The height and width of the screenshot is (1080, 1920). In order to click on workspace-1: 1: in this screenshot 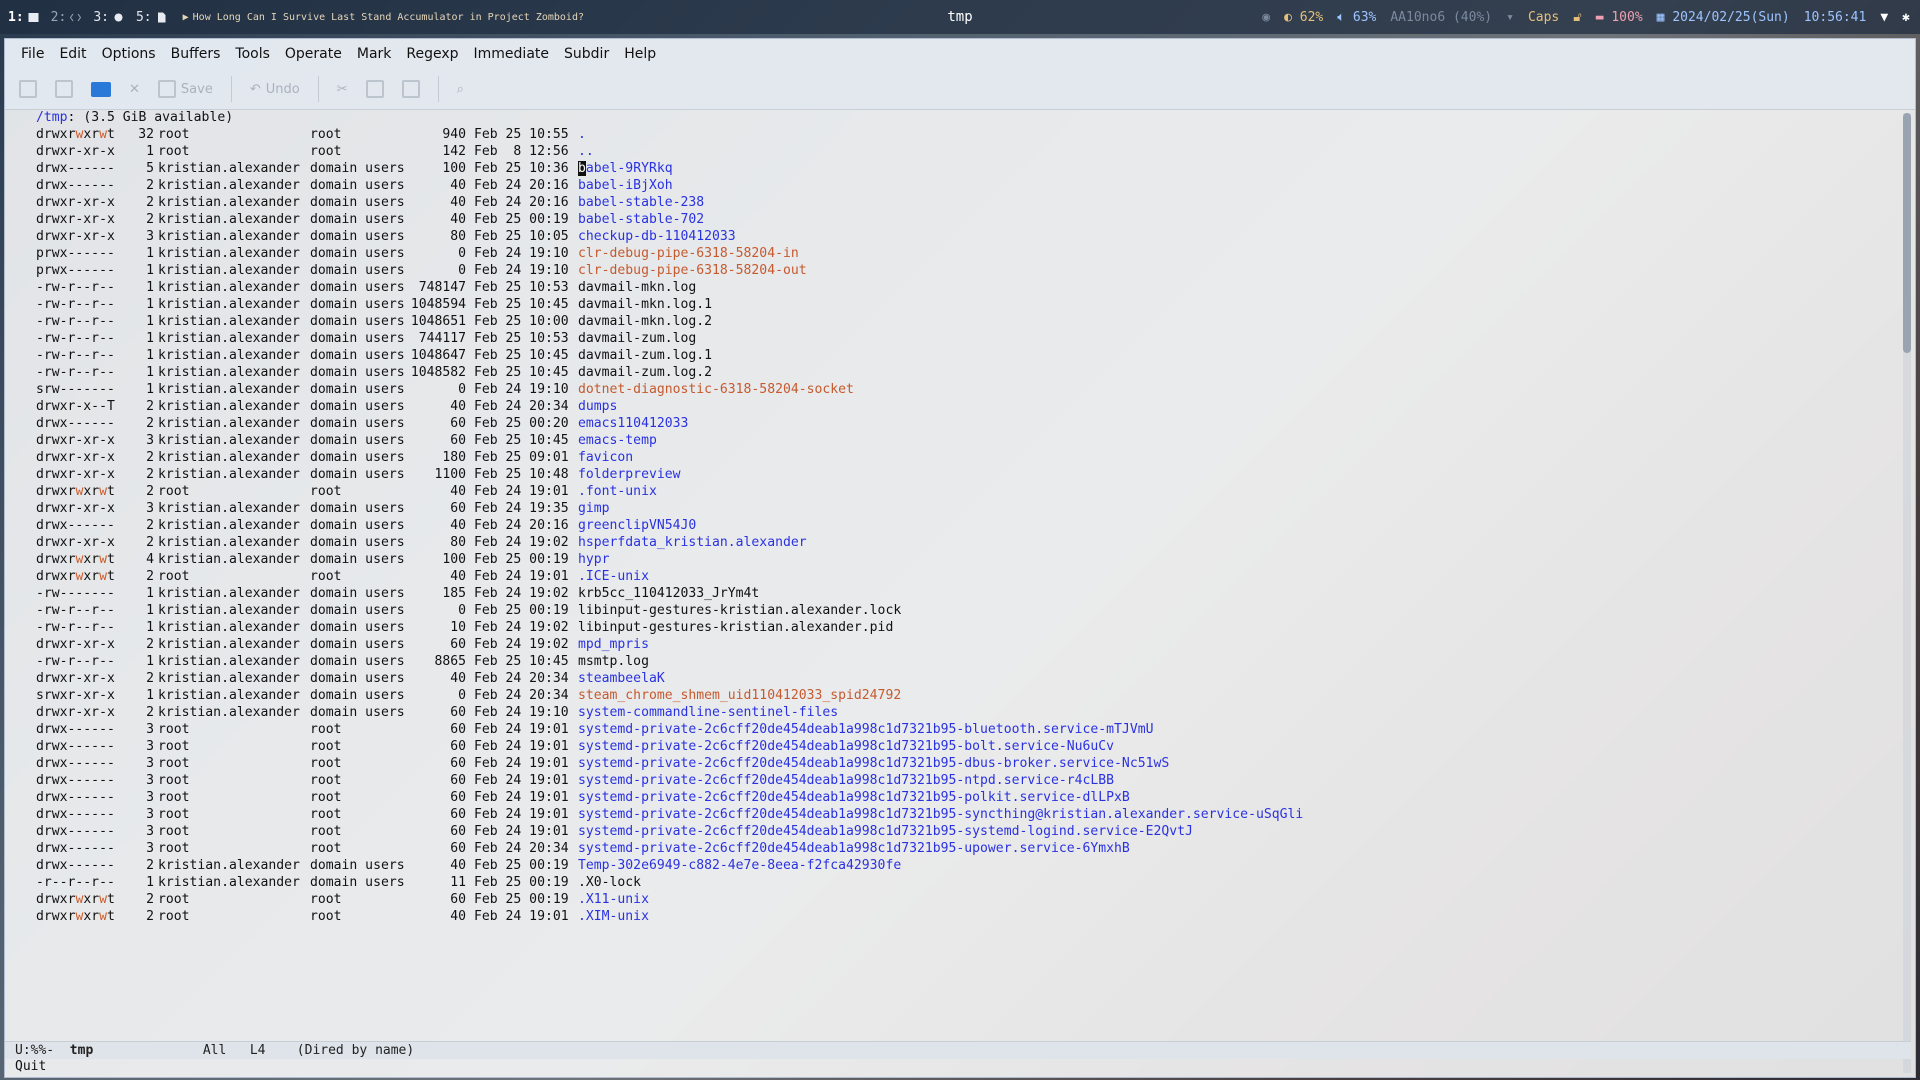, I will do `click(23, 17)`.